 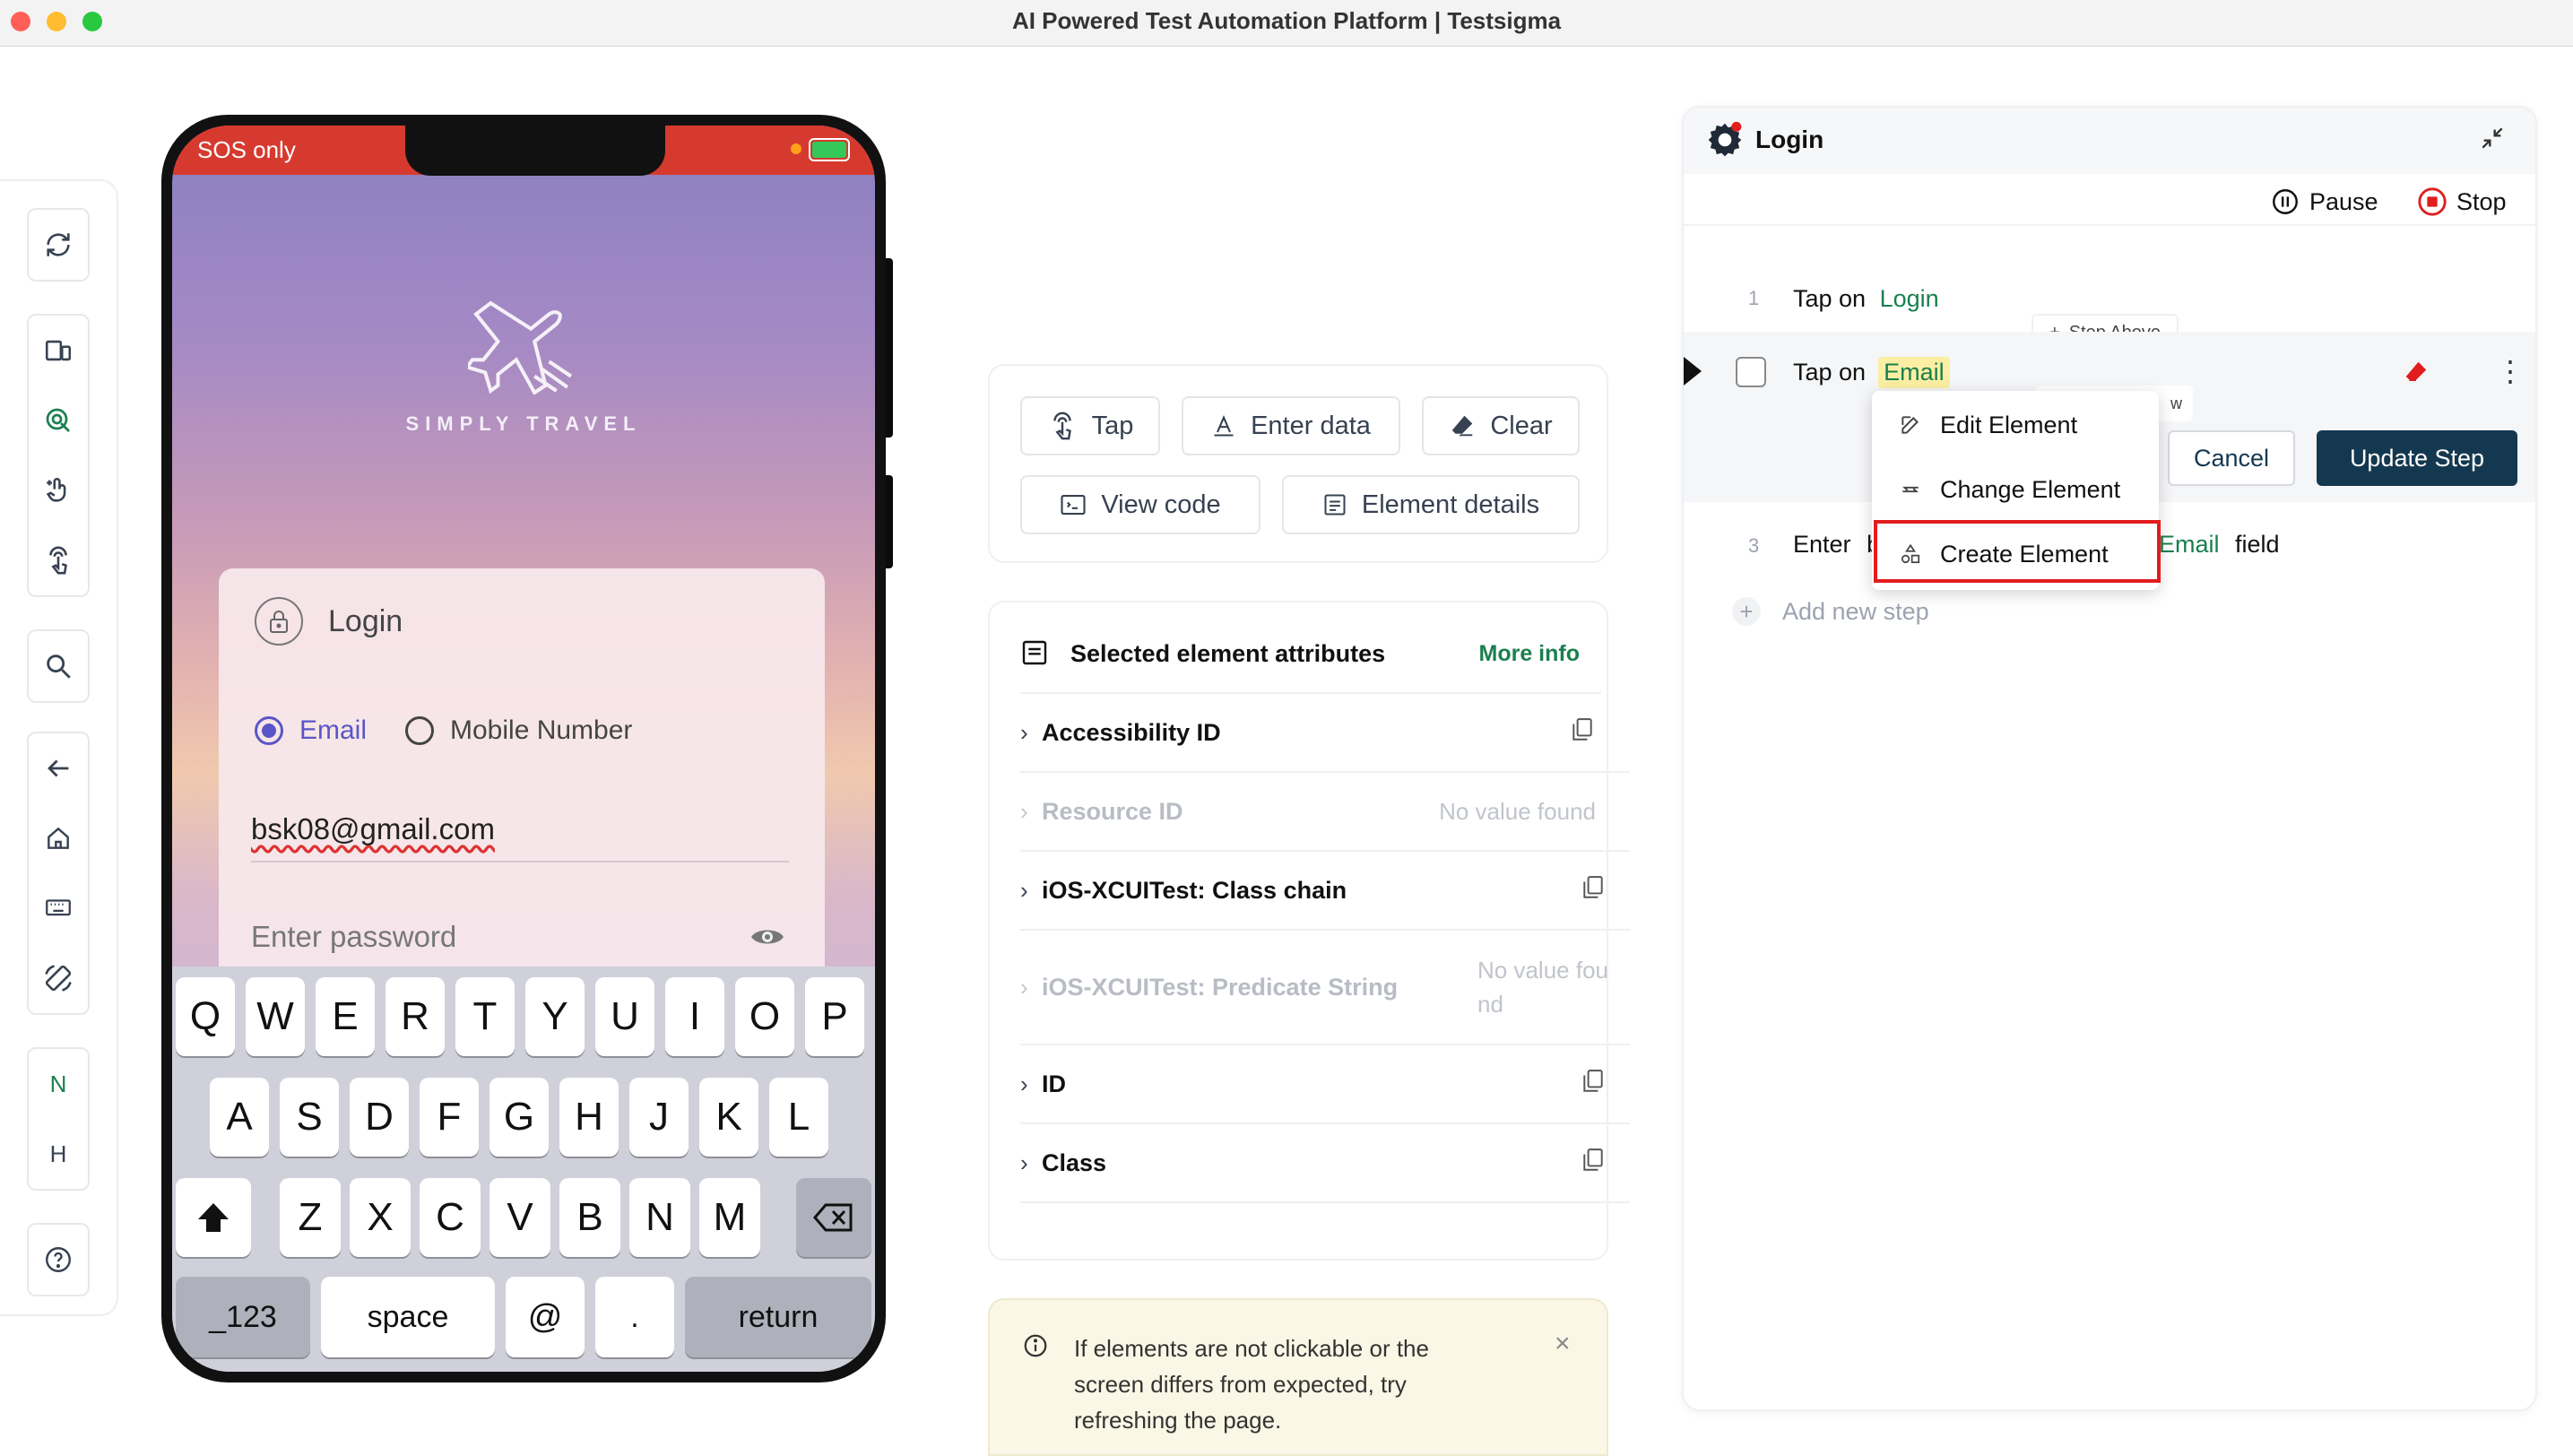 What do you see at coordinates (450, 1117) in the screenshot?
I see `key-f: F` at bounding box center [450, 1117].